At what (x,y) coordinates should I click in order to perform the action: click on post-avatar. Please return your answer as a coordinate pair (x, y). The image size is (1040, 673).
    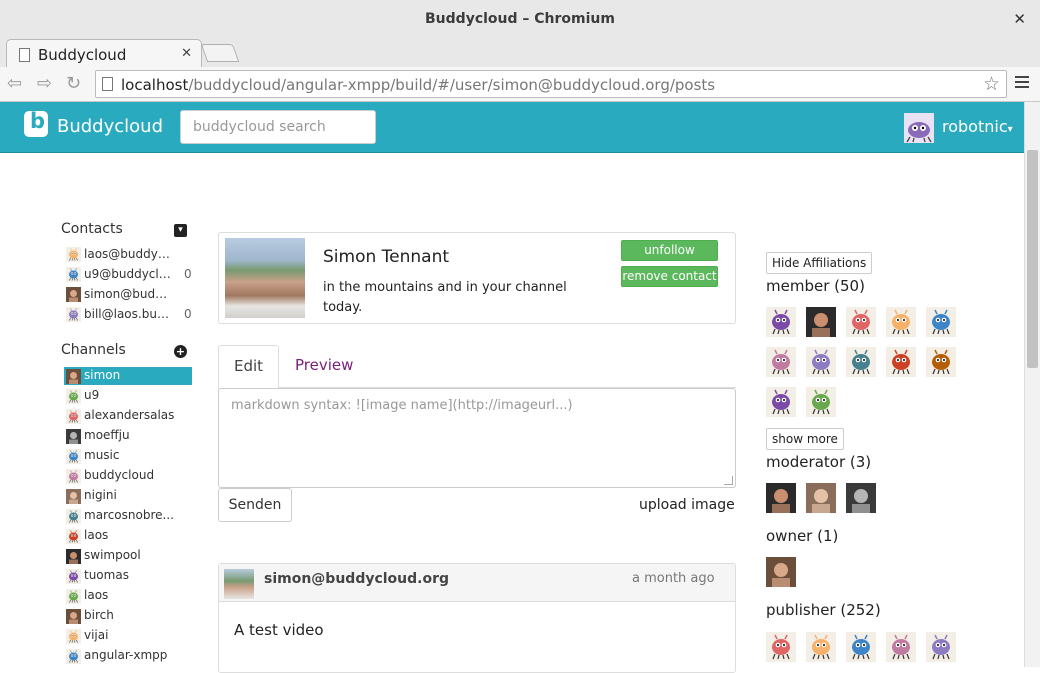
    Looking at the image, I should click on (239, 584).